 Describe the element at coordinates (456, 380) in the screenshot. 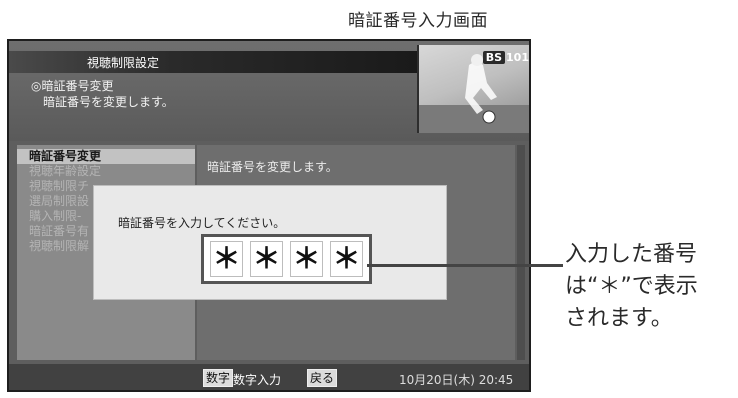

I see `datetime: 10月20日(木) 20:45` at that location.